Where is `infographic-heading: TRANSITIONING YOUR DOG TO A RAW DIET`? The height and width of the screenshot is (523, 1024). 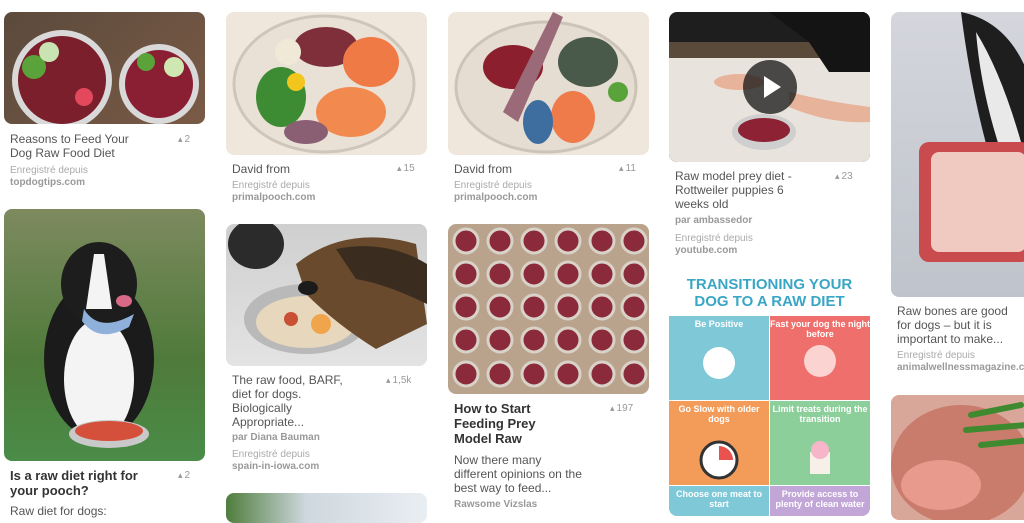
infographic-heading: TRANSITIONING YOUR DOG TO A RAW DIET is located at coordinates (769, 296).